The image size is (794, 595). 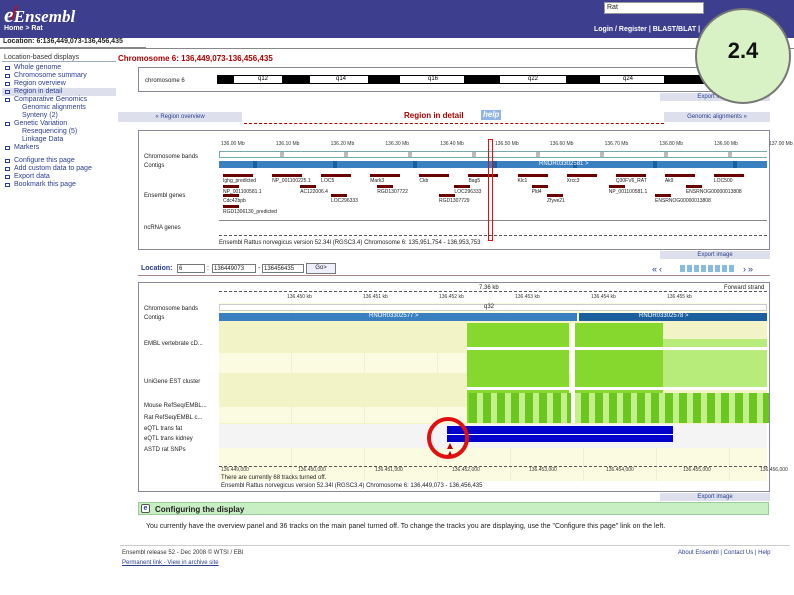 I want to click on sidebar-item: Region in detail, so click(x=59, y=92).